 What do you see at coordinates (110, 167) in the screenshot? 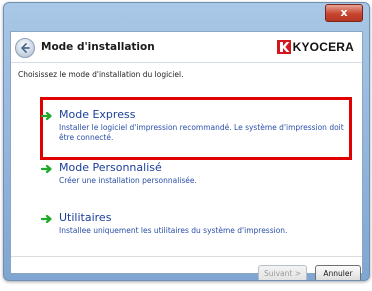
I see `option-title: Mode Personnalisé` at bounding box center [110, 167].